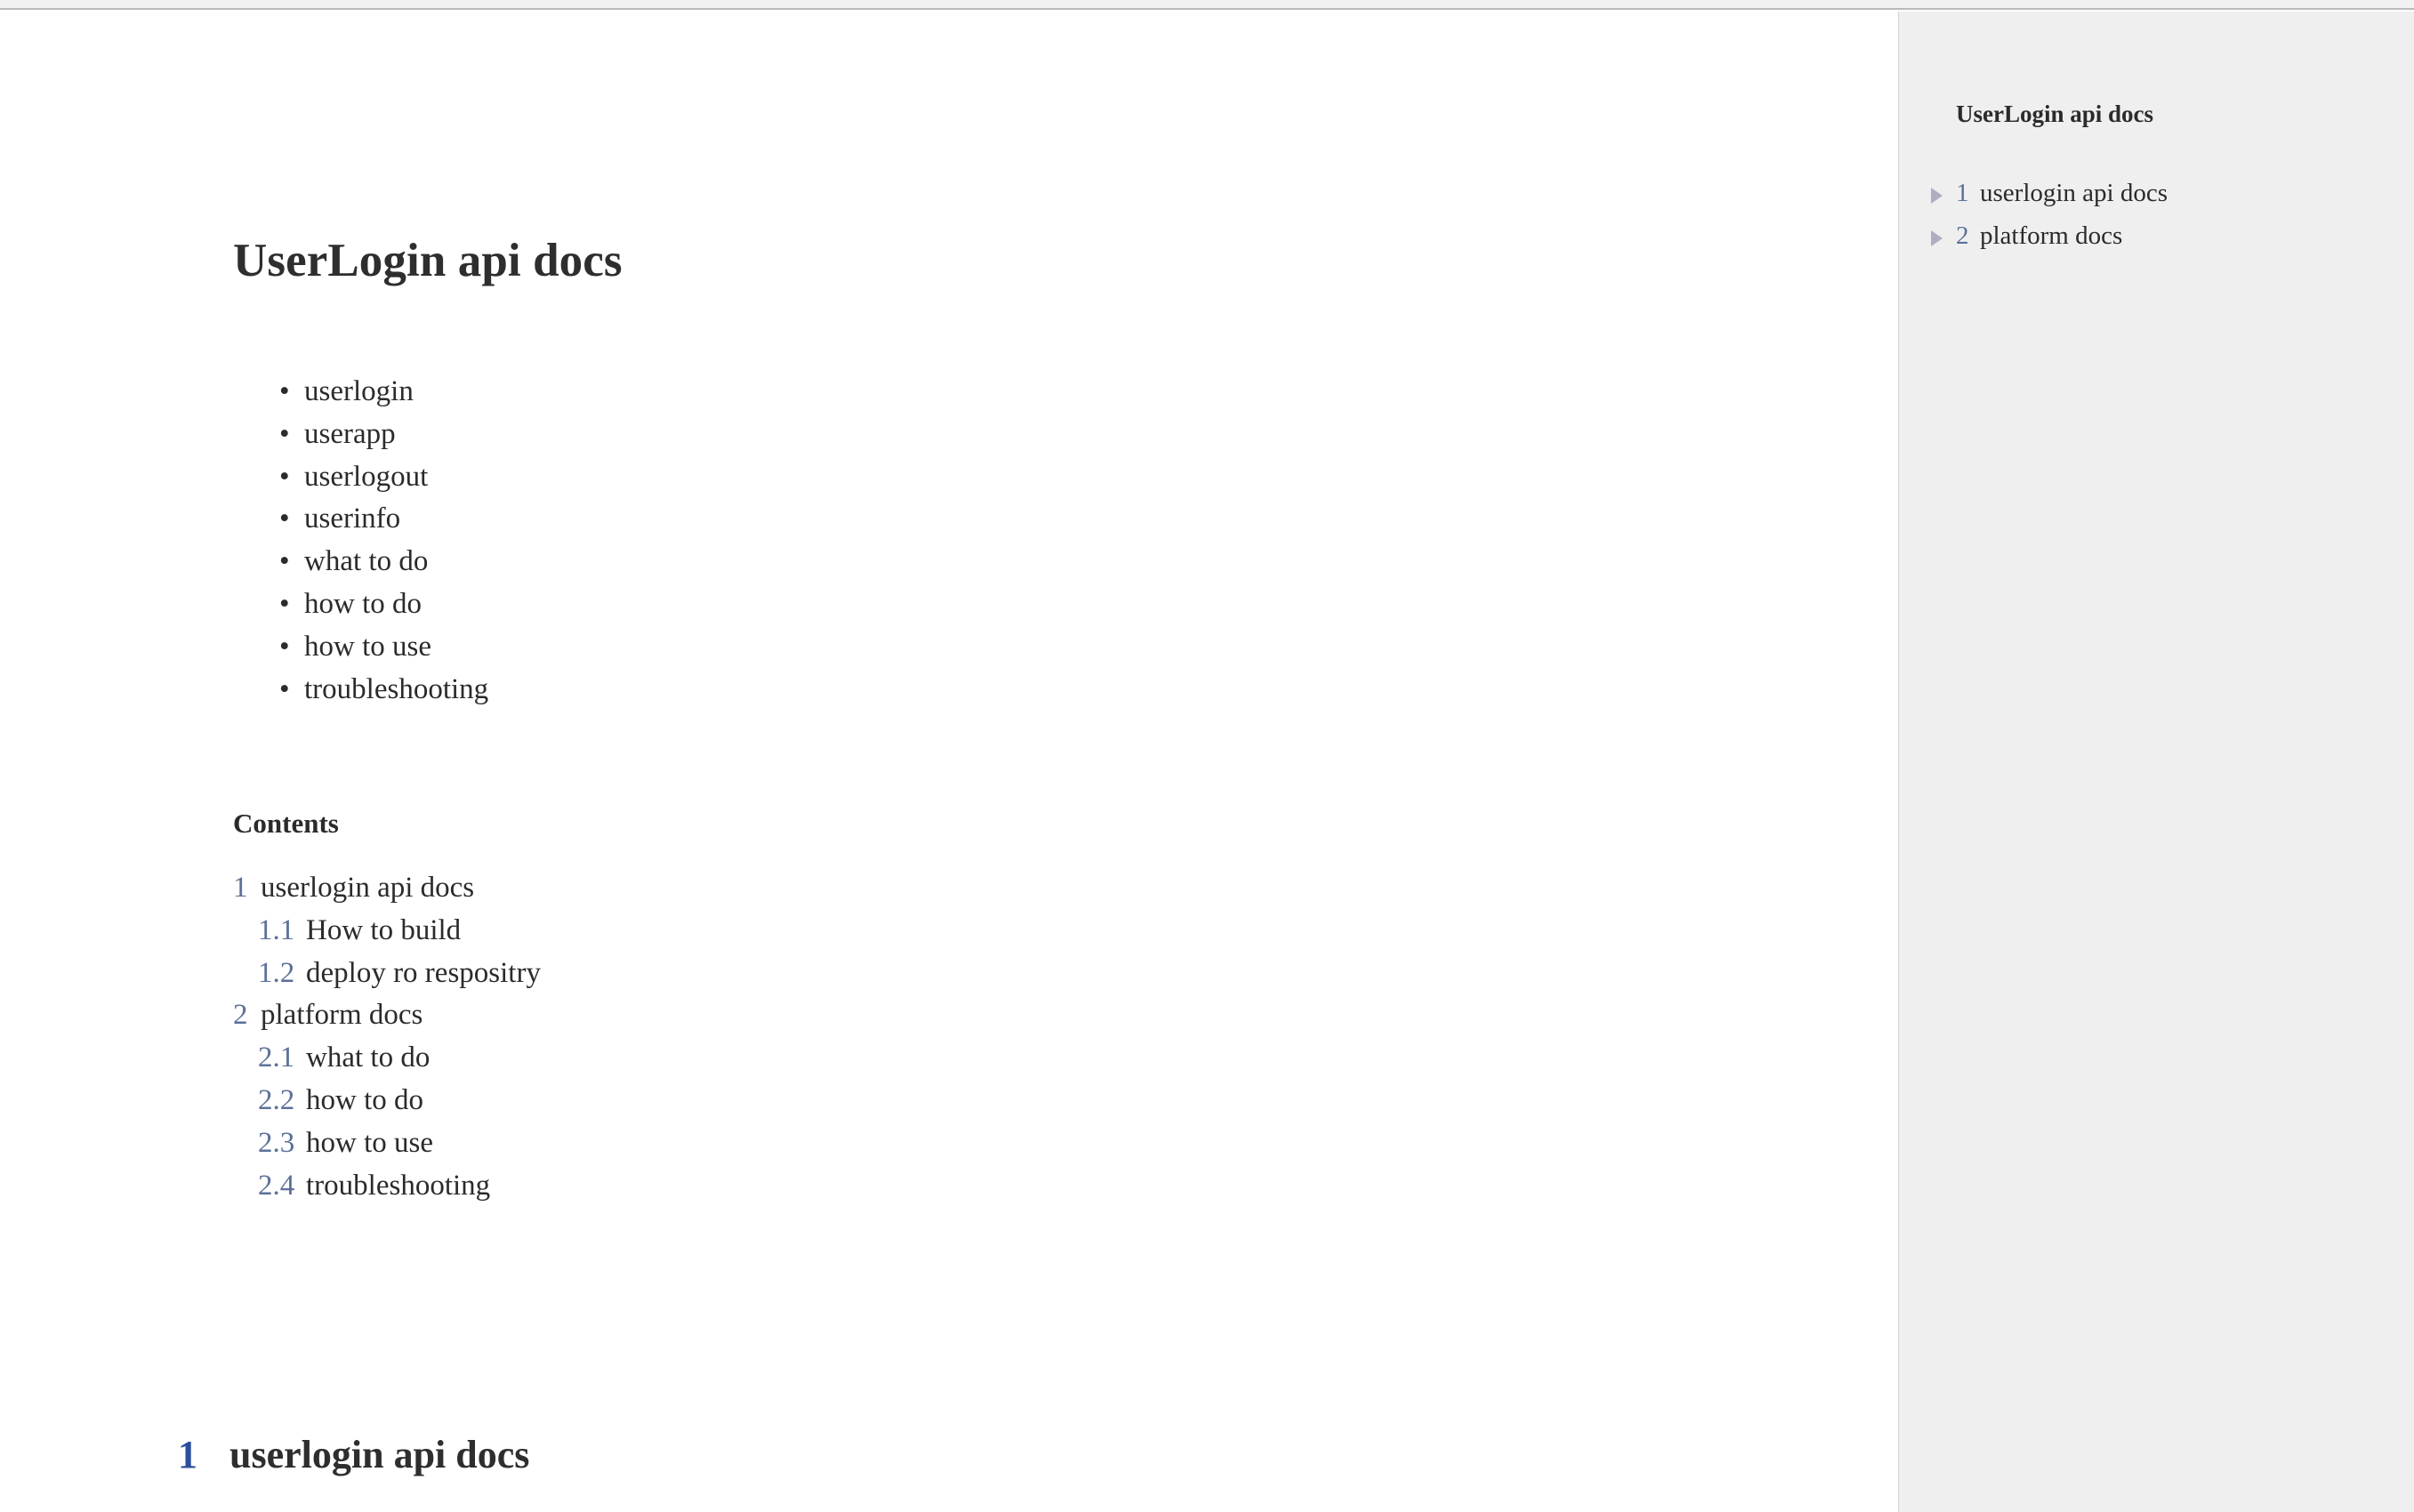 This screenshot has width=2414, height=1512. I want to click on list-item-label: how to do, so click(363, 603).